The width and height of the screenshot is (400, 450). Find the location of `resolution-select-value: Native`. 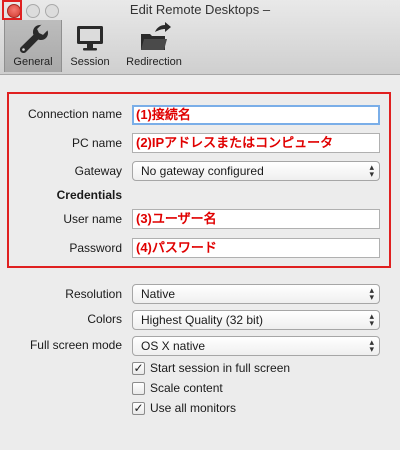

resolution-select-value: Native is located at coordinates (158, 294).